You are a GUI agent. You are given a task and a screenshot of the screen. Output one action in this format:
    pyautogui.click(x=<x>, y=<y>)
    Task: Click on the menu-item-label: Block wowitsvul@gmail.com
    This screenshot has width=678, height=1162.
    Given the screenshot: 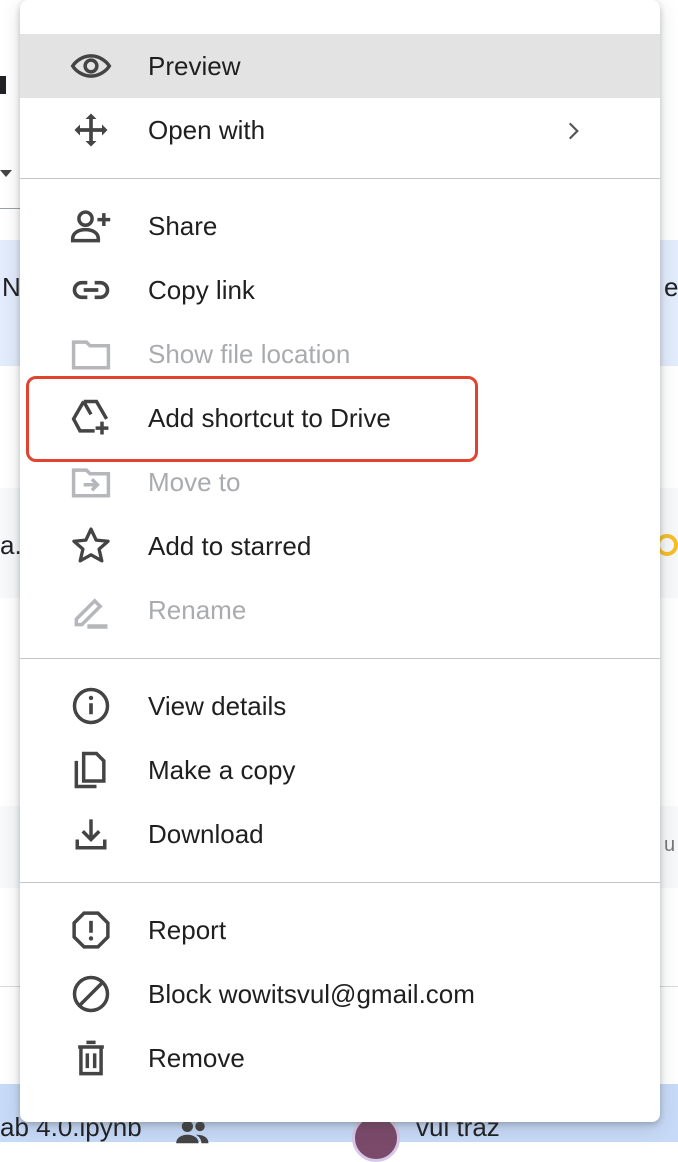 What is the action you would take?
    pyautogui.click(x=311, y=993)
    